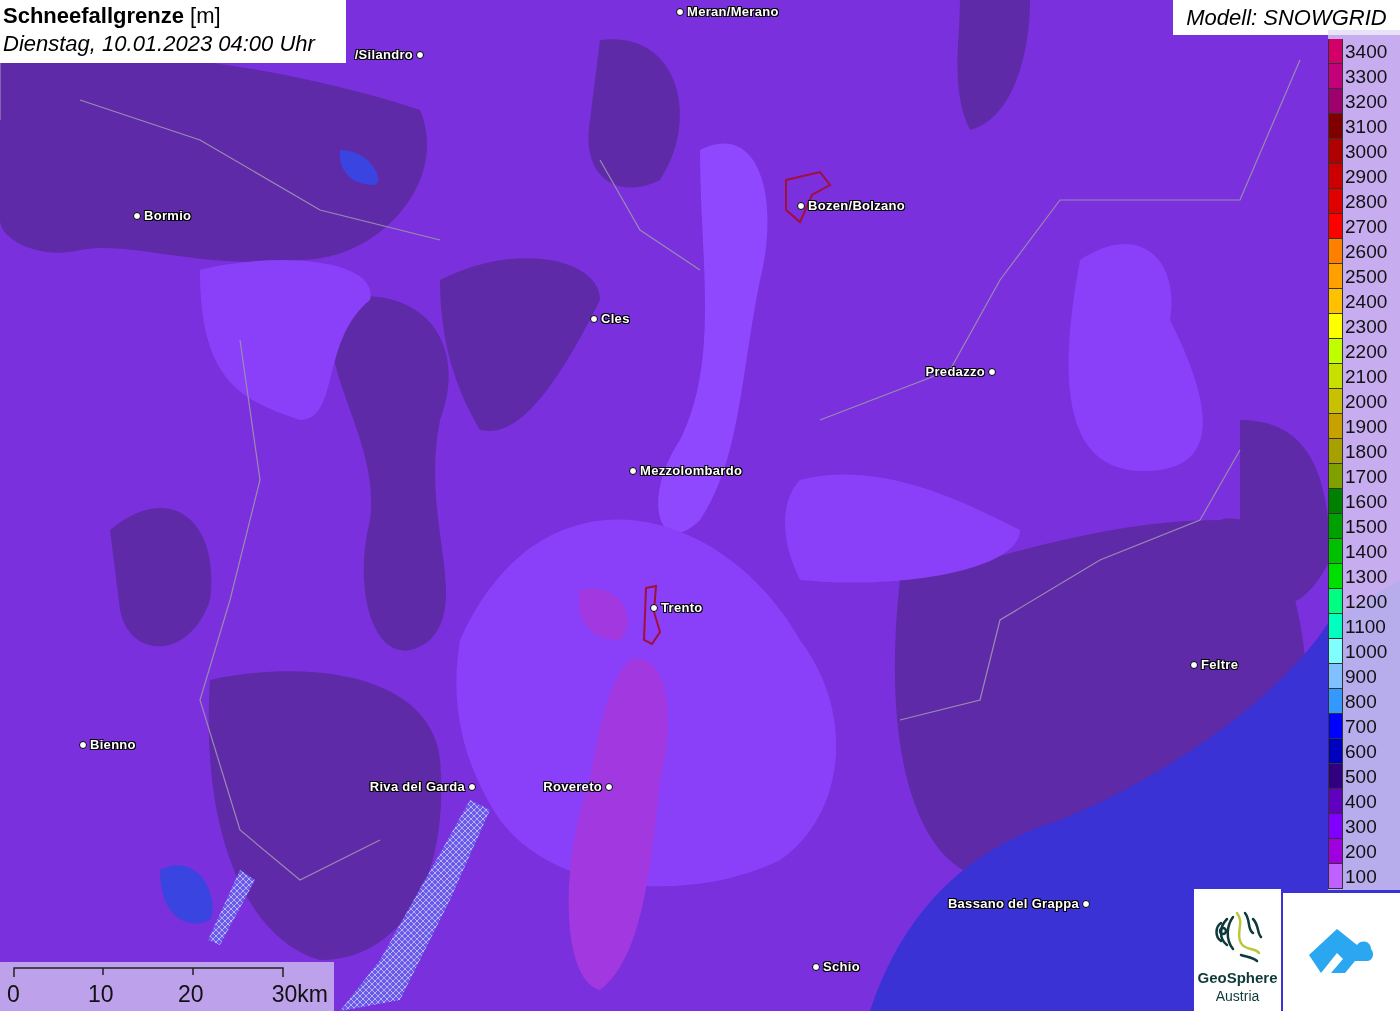 Image resolution: width=1400 pixels, height=1011 pixels. Describe the element at coordinates (572, 786) in the screenshot. I see `city-label: Rovereto` at that location.